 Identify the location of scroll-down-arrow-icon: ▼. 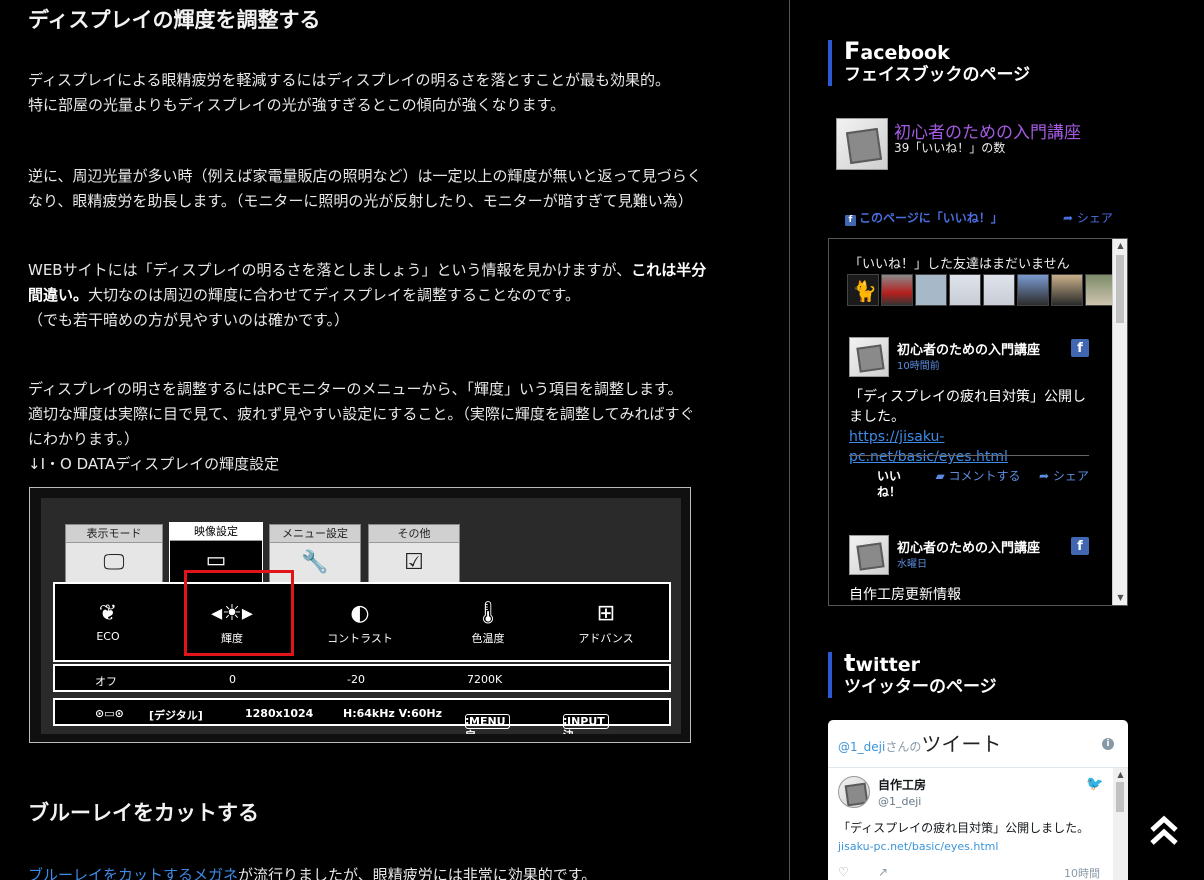
(1120, 598).